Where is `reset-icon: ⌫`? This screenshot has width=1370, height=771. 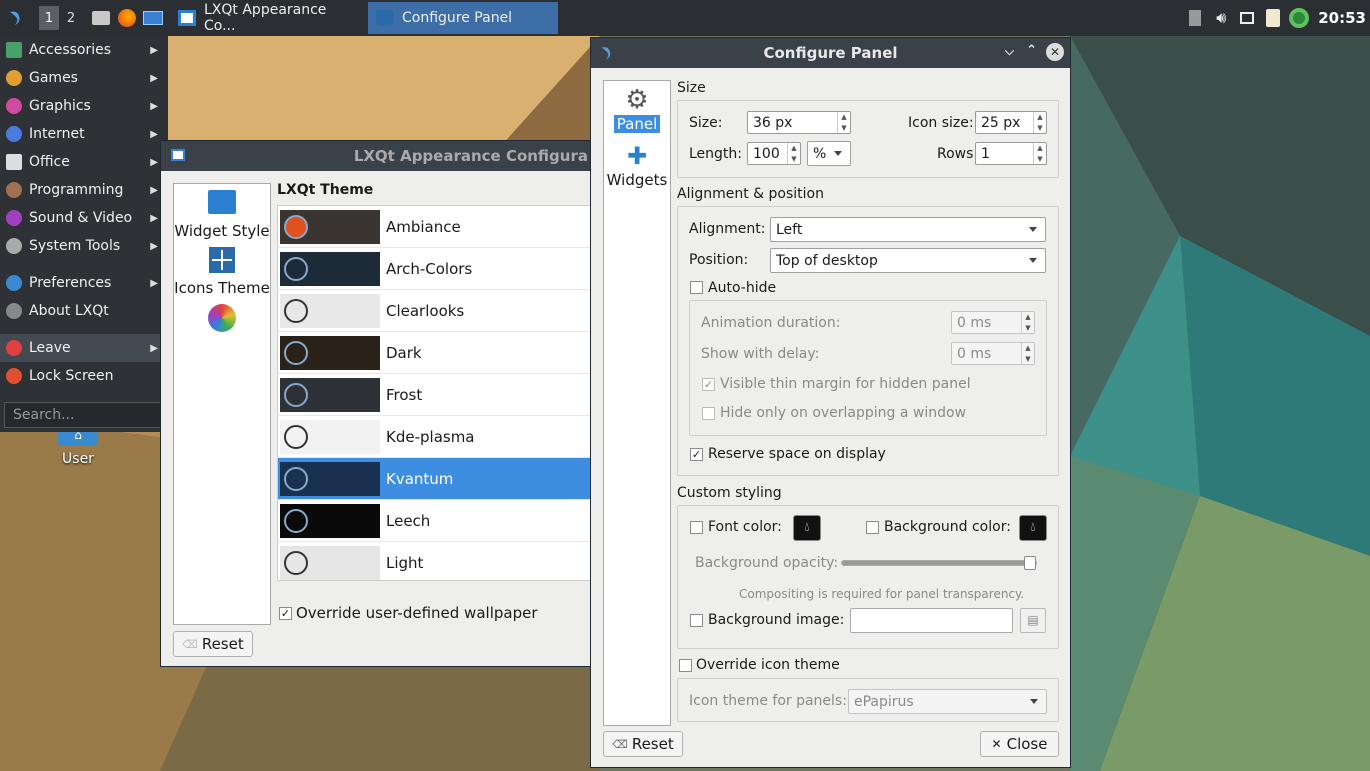 reset-icon: ⌫ is located at coordinates (190, 644).